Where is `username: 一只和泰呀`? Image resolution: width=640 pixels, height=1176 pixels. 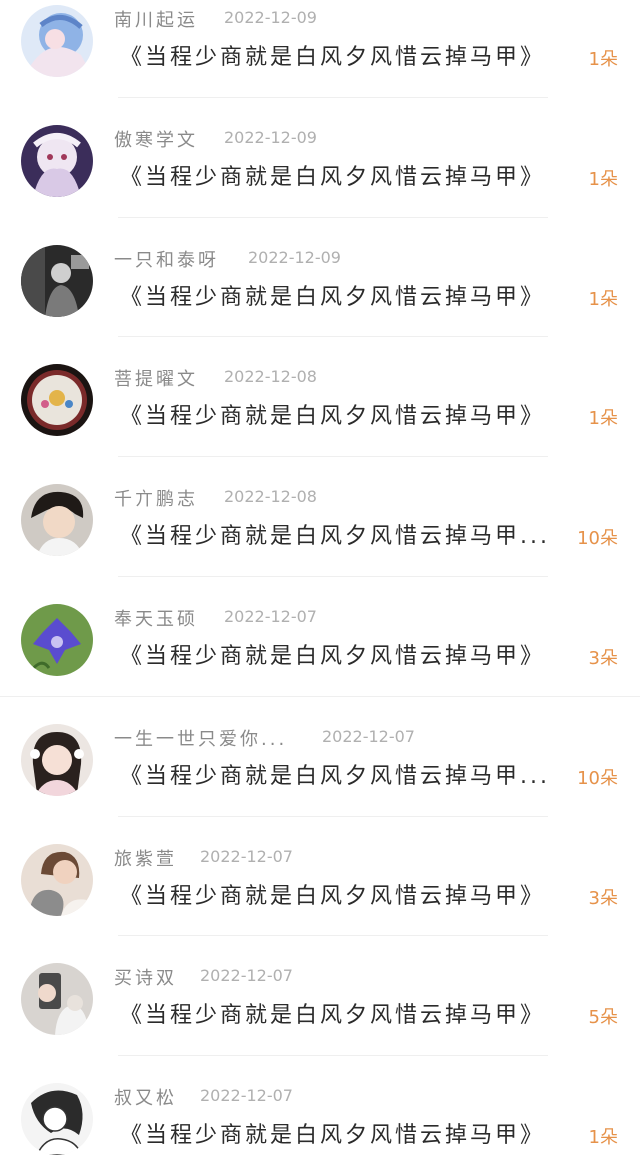 username: 一只和泰呀 is located at coordinates (166, 259).